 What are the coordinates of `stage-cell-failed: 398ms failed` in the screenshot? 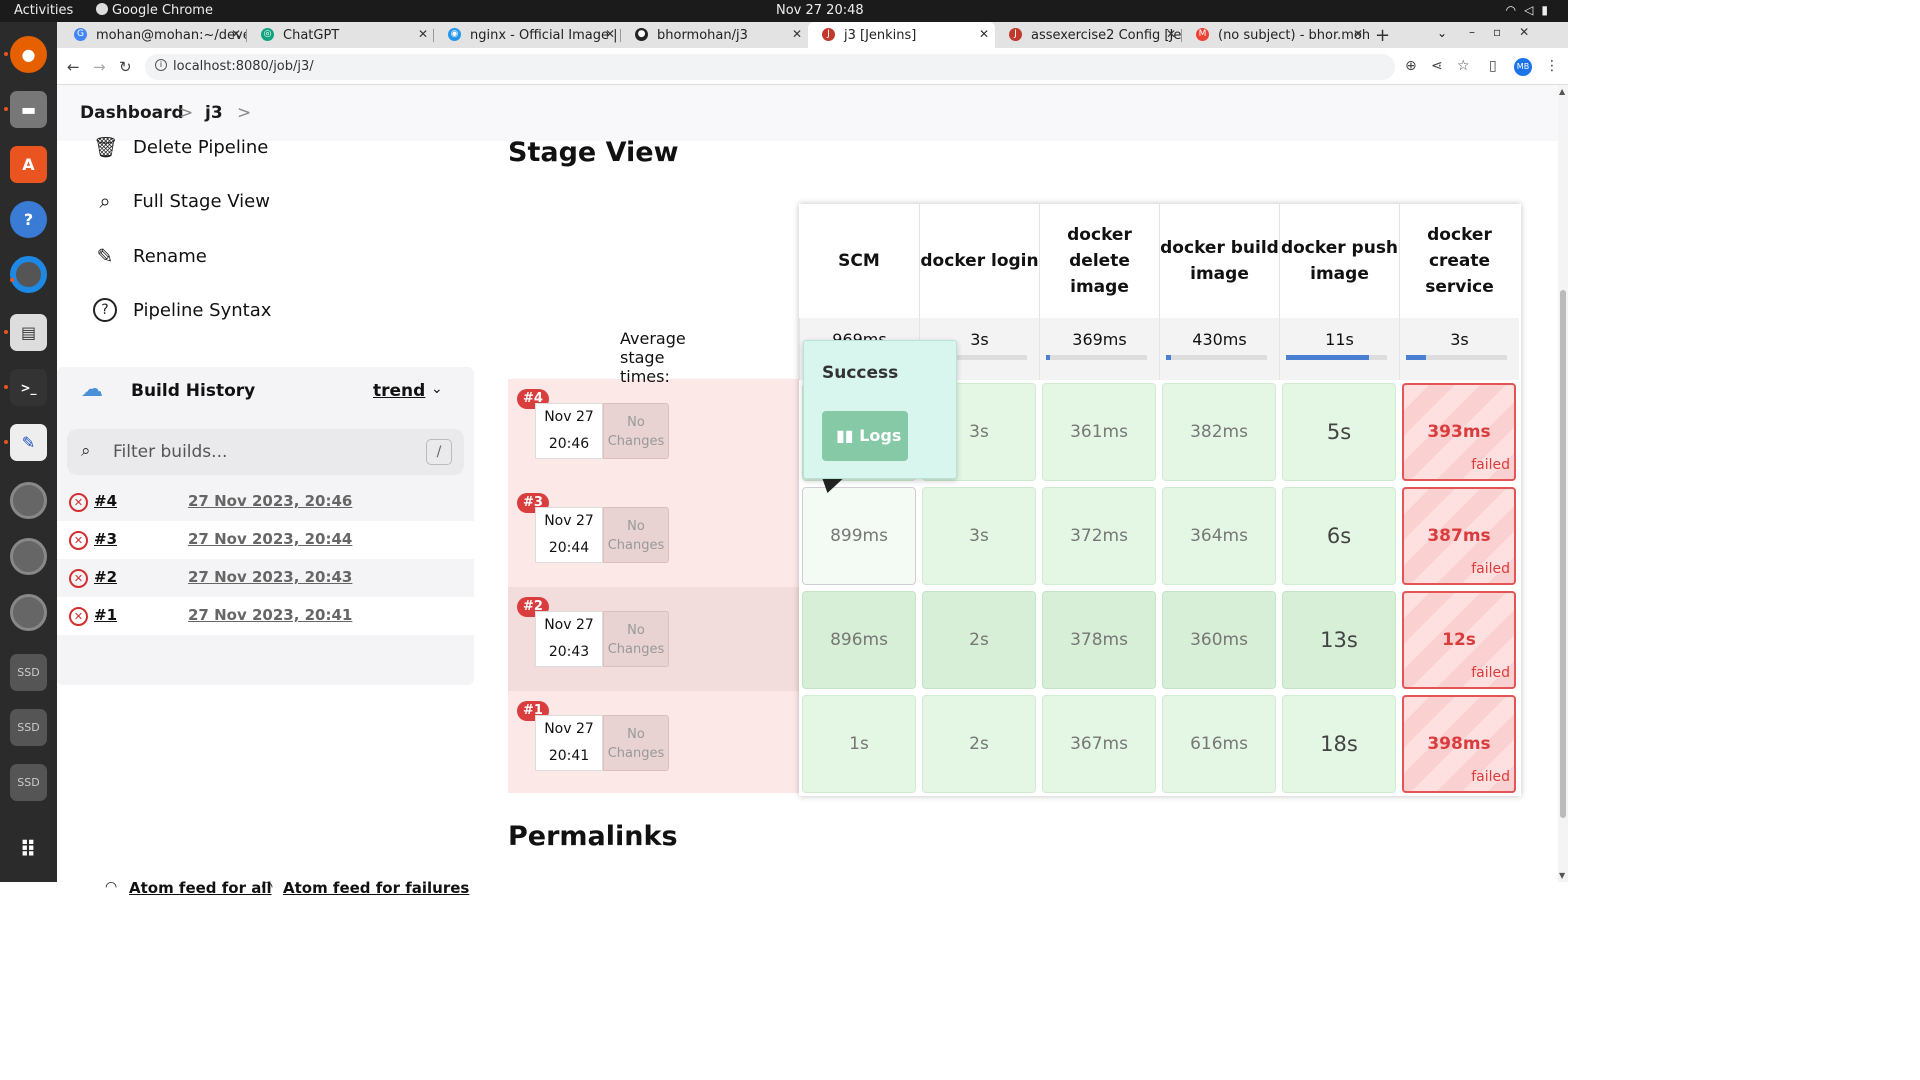 It's located at (1459, 744).